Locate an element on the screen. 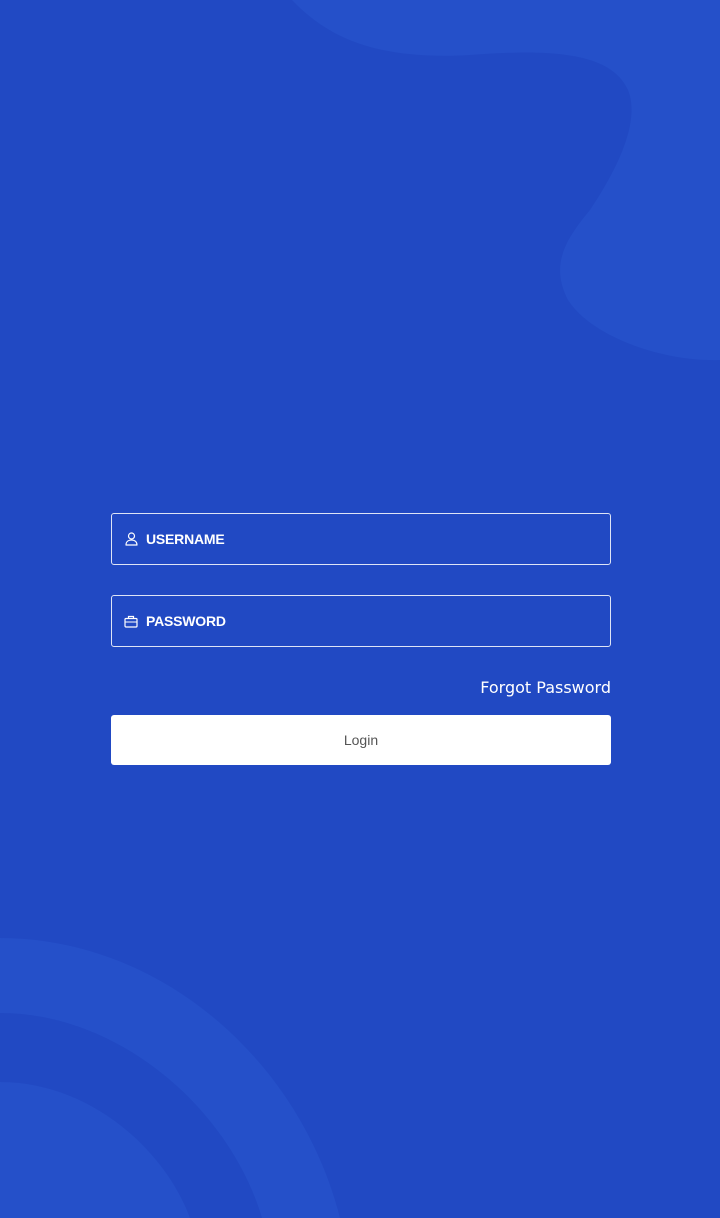  forgot-password-row: Forgot Password is located at coordinates (361, 688).